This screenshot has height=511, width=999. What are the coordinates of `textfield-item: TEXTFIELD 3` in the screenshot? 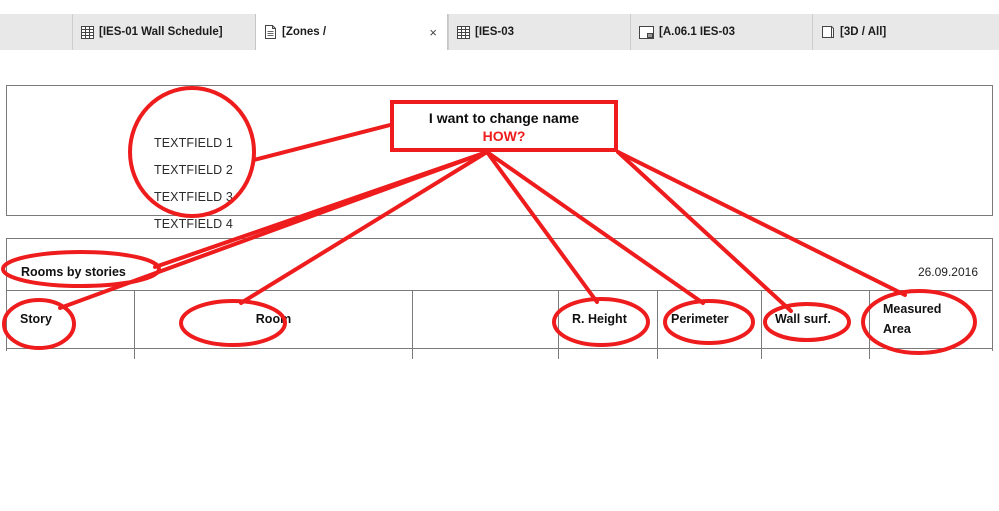 It's located at (219, 197).